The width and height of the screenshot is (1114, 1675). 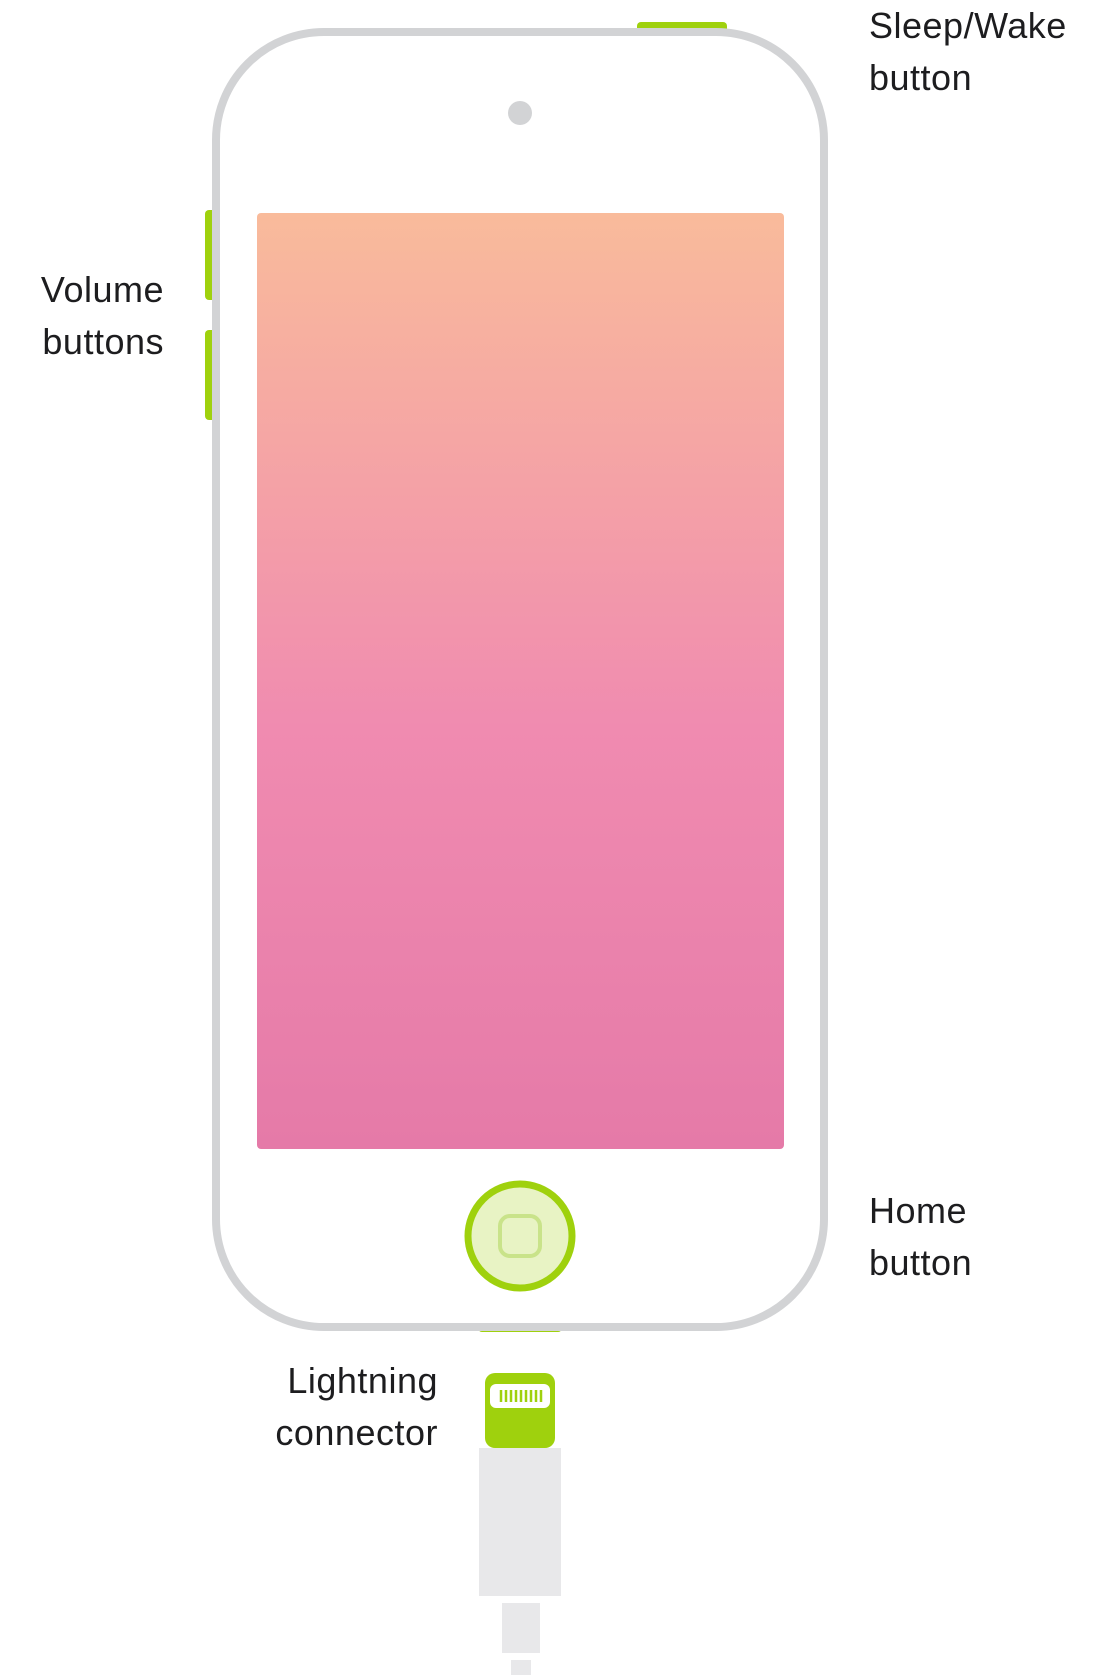 I want to click on sleep-wake-label: Sleep/Wake button, so click(x=968, y=52).